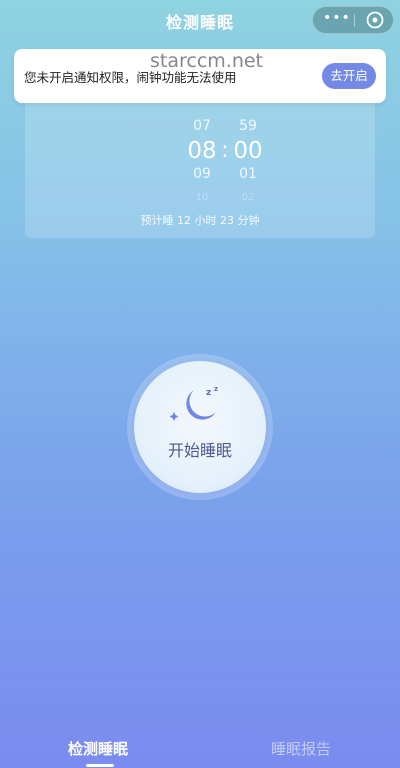 The width and height of the screenshot is (400, 768). What do you see at coordinates (301, 748) in the screenshot?
I see `tab-sleep-report: 睡眠报告` at bounding box center [301, 748].